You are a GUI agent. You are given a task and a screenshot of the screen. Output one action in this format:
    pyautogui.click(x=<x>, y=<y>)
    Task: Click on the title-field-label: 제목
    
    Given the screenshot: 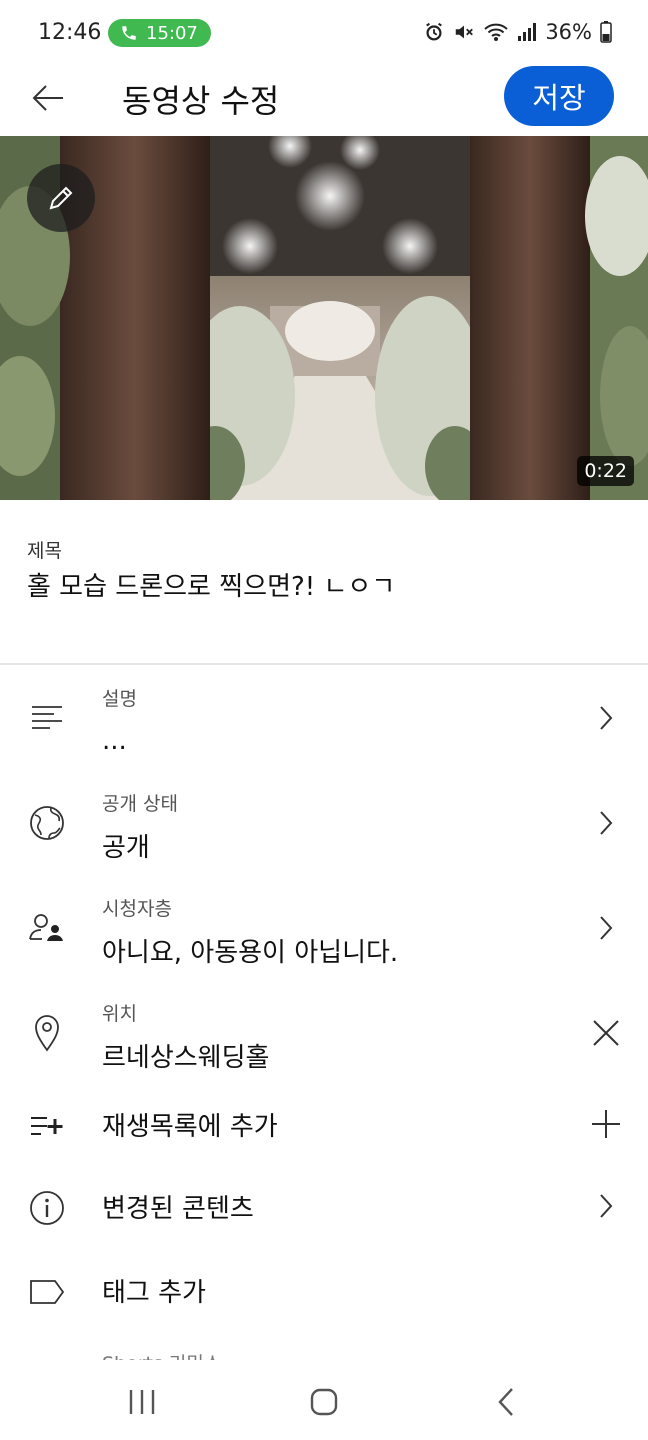 What is the action you would take?
    pyautogui.click(x=44, y=551)
    